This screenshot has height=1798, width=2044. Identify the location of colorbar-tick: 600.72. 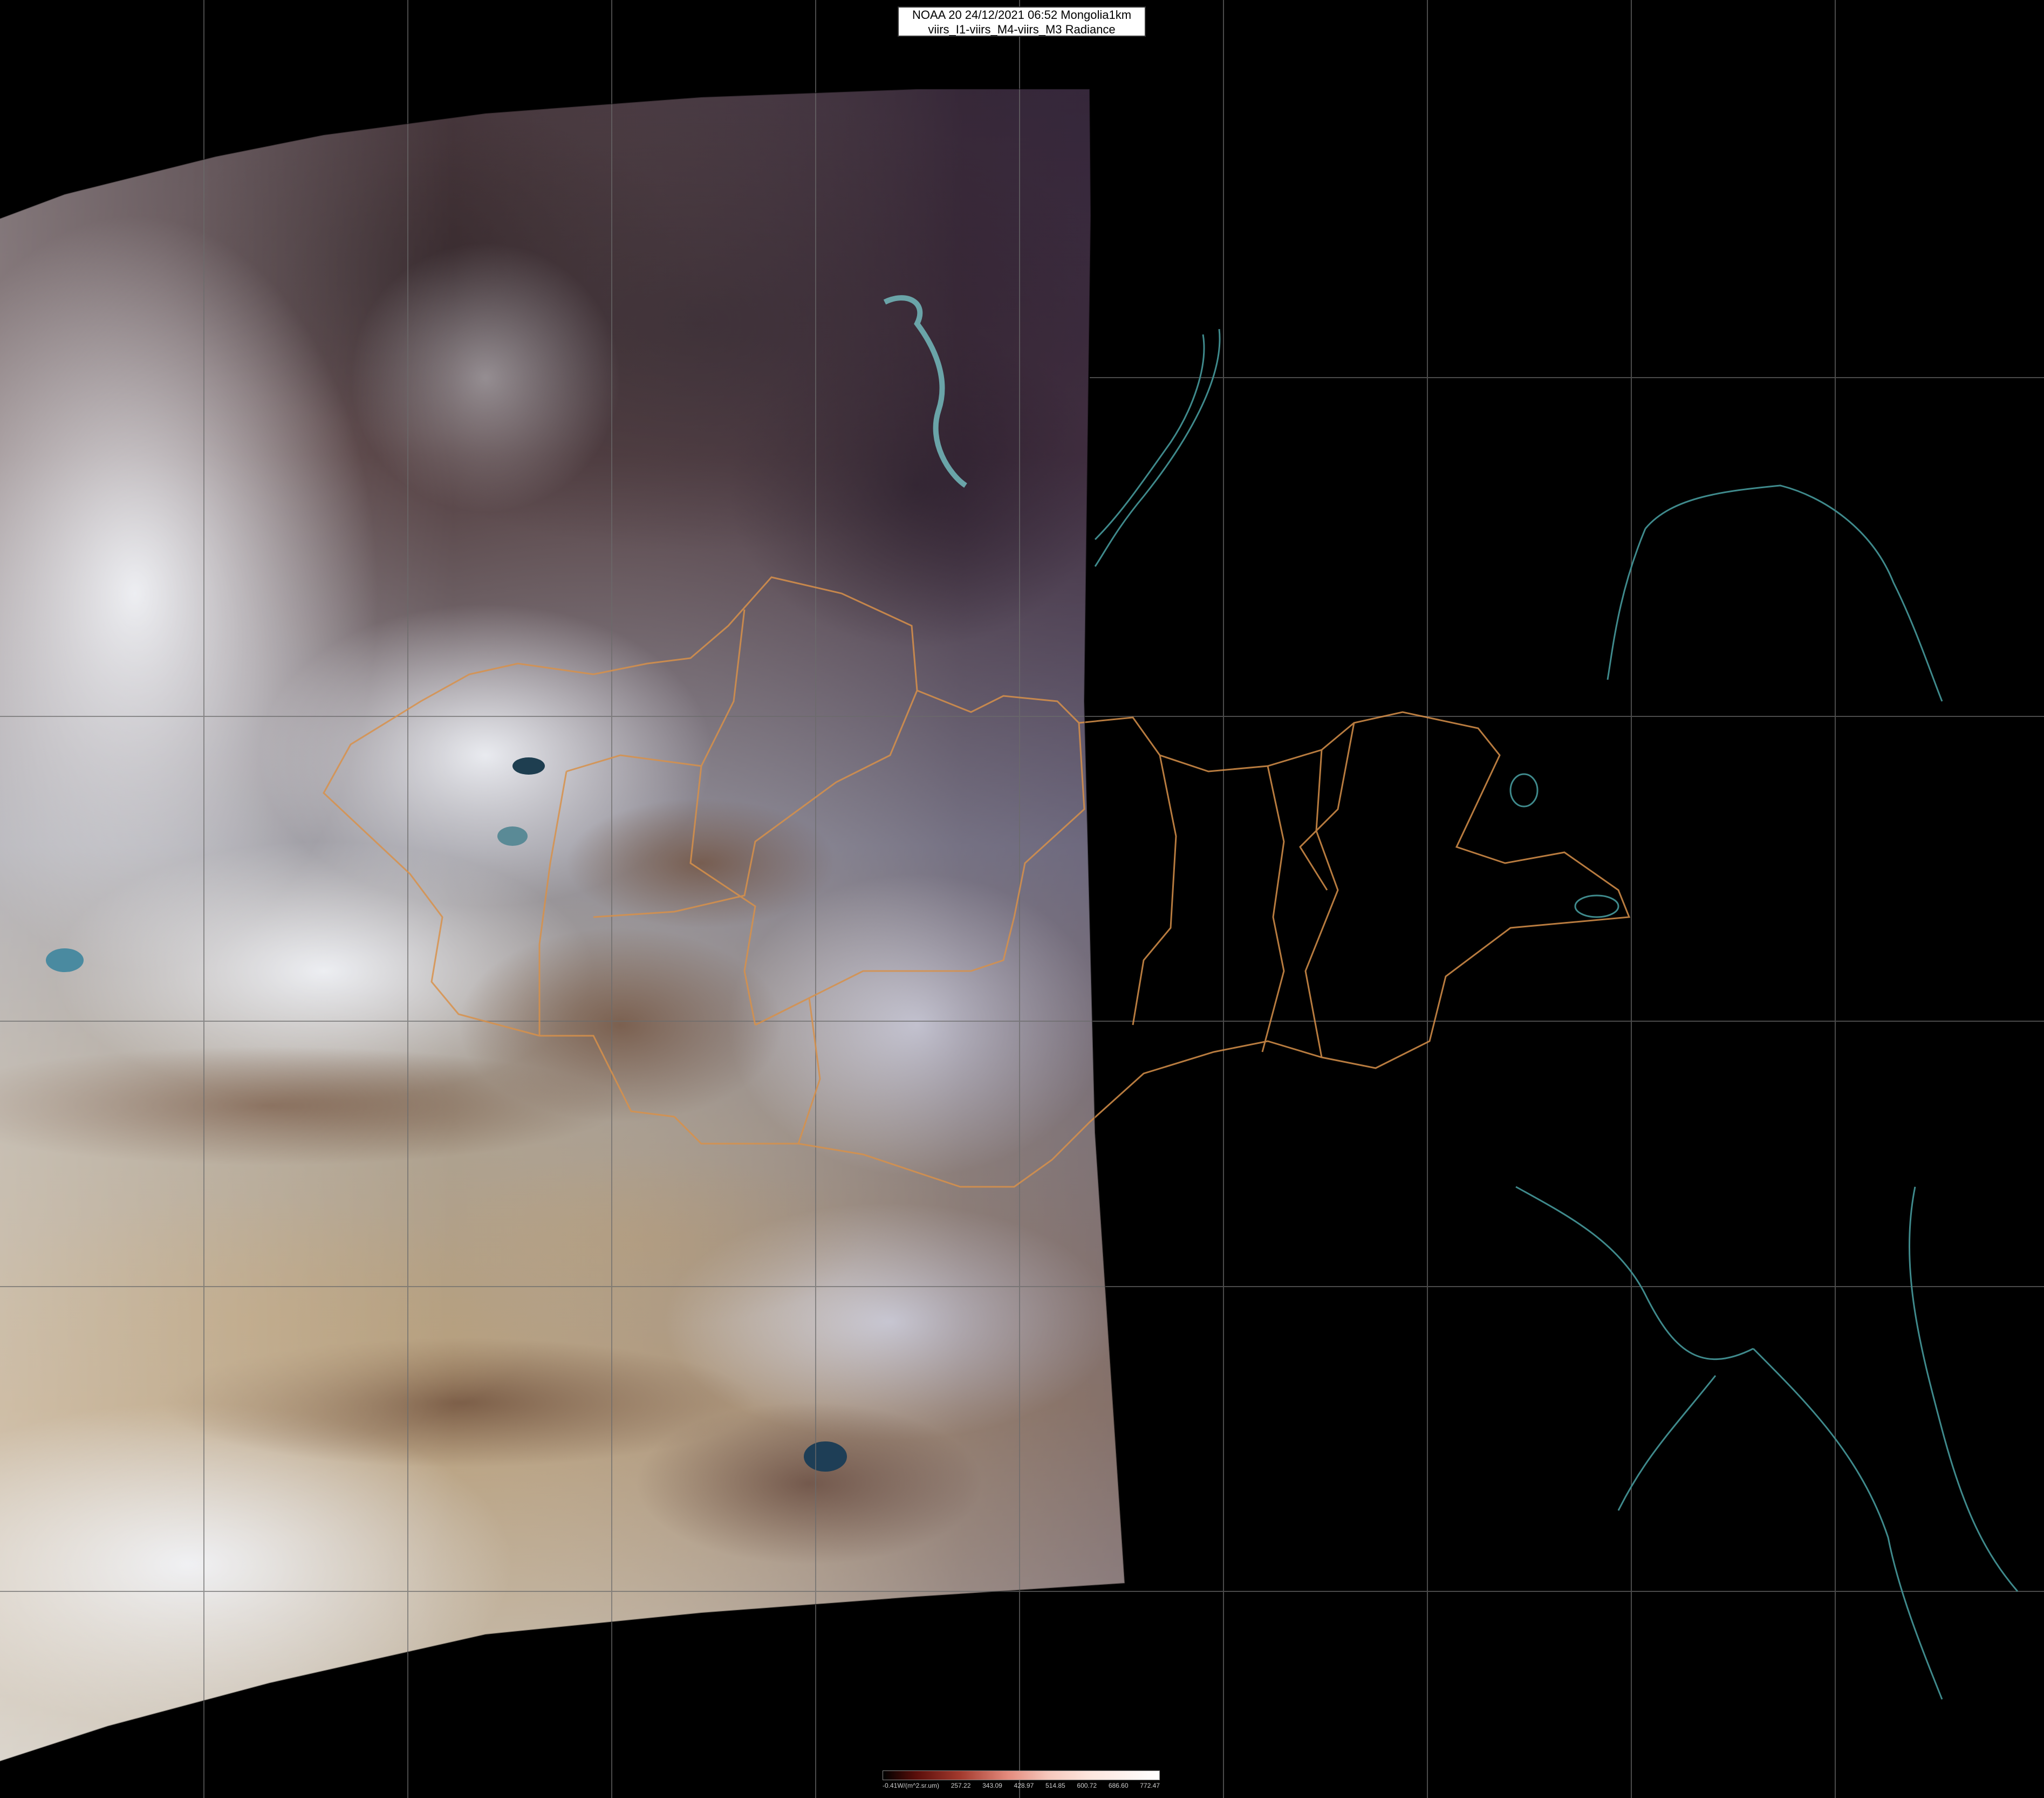
(1087, 1786).